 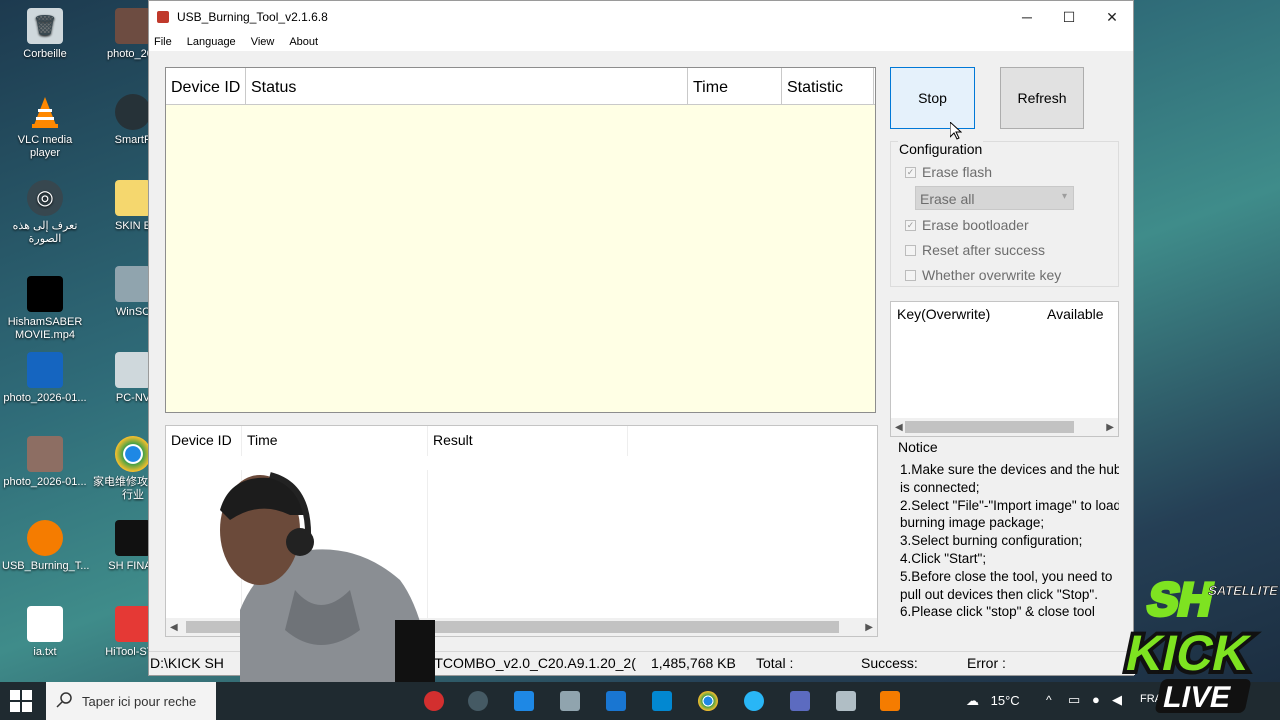 What do you see at coordinates (828, 86) in the screenshot?
I see `column-statistic: Statistic` at bounding box center [828, 86].